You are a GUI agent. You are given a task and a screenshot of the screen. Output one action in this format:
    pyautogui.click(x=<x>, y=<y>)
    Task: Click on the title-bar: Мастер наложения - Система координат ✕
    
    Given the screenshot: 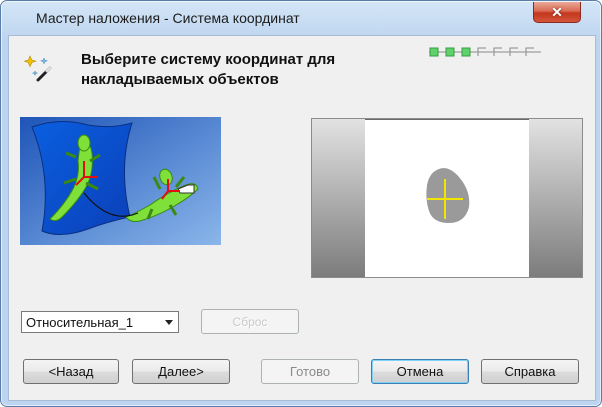 What is the action you would take?
    pyautogui.click(x=301, y=18)
    